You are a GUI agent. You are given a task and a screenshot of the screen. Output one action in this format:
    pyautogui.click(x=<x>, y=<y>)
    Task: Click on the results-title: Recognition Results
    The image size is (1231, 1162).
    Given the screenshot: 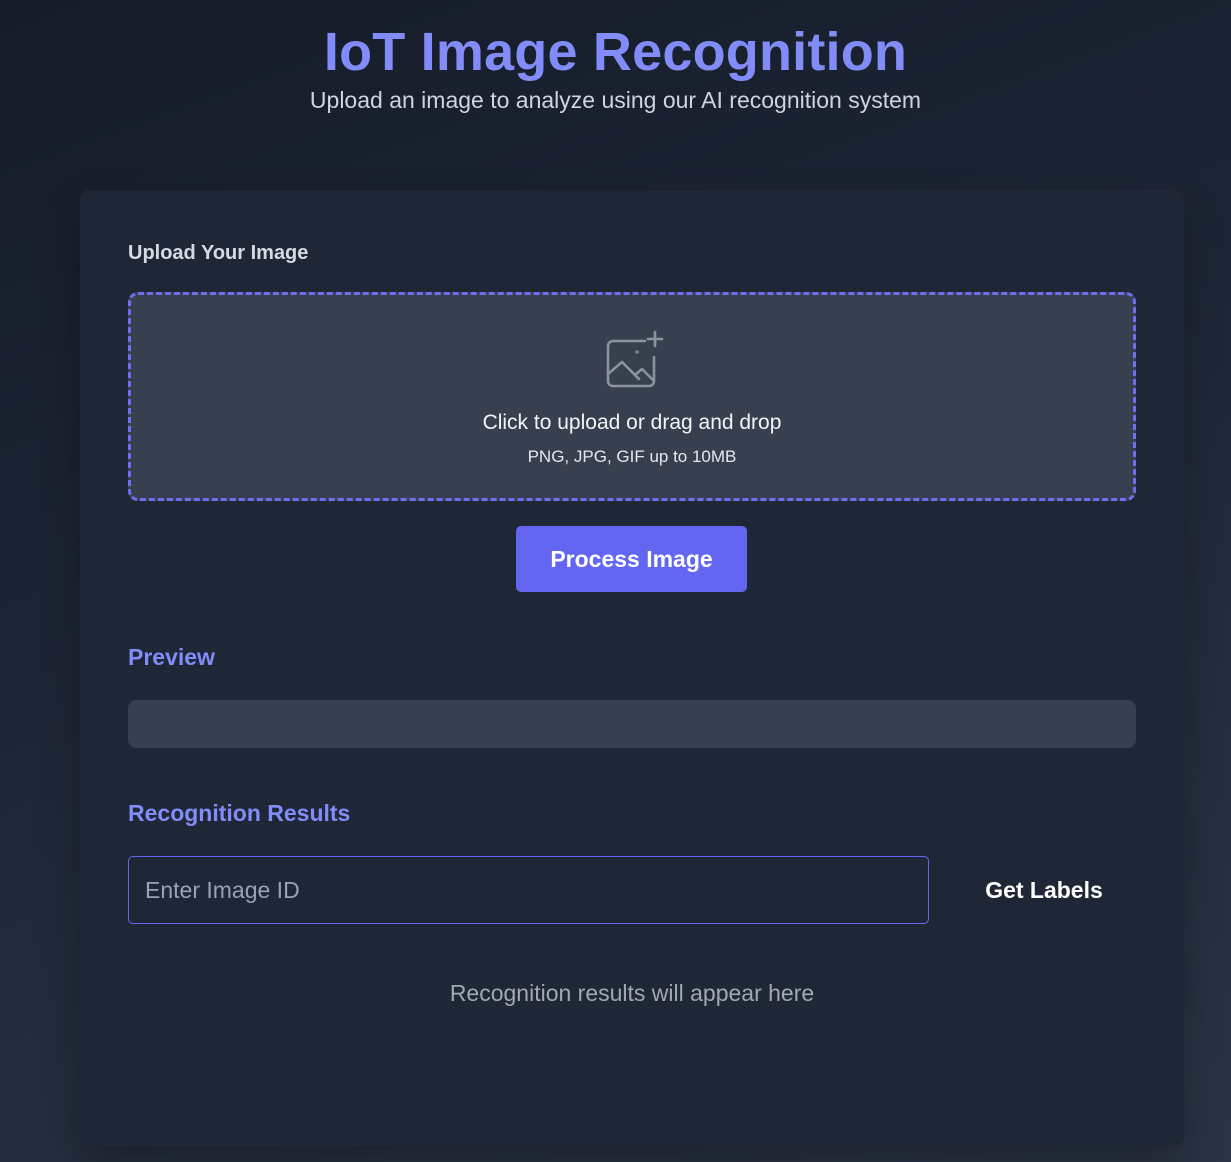 What is the action you would take?
    pyautogui.click(x=239, y=813)
    